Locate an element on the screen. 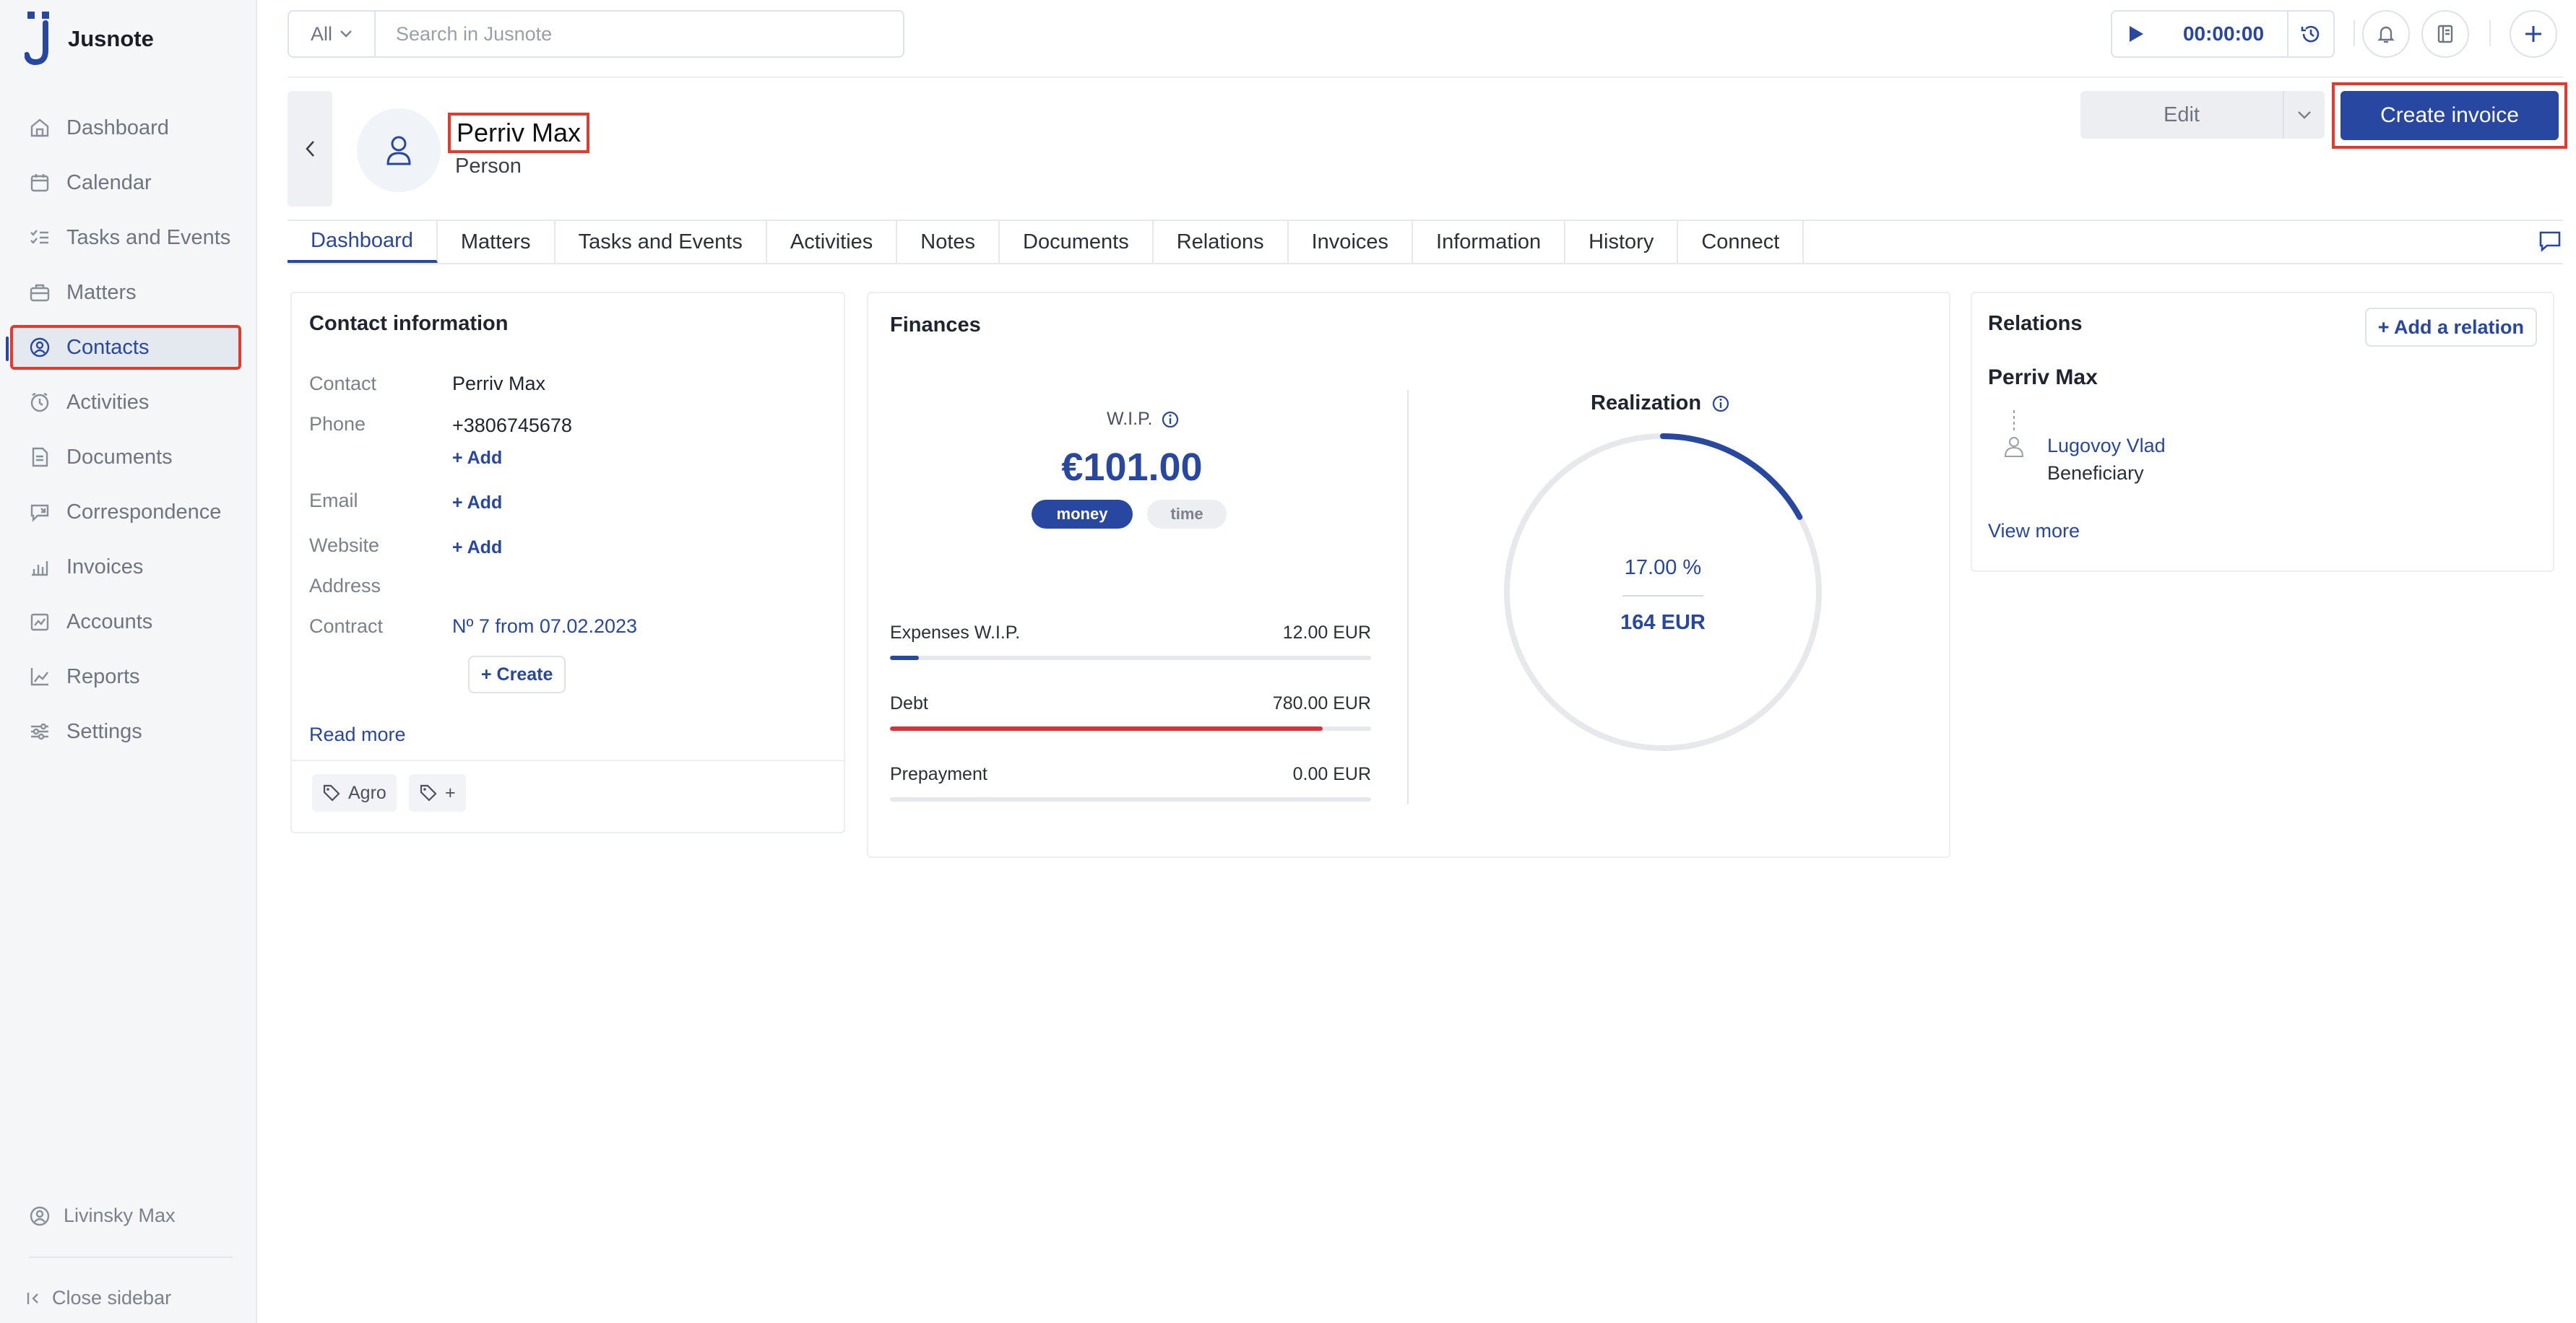 The image size is (2576, 1323). tab-invoices: Invoices is located at coordinates (1351, 242).